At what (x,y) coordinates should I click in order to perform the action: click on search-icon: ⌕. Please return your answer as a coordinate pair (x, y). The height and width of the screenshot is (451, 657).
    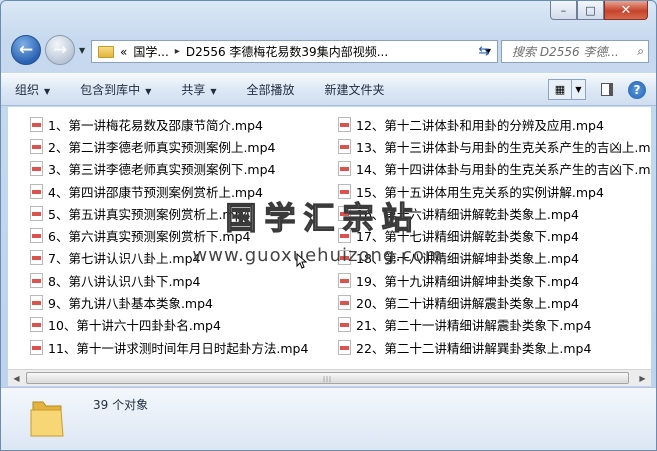
    Looking at the image, I should click on (640, 51).